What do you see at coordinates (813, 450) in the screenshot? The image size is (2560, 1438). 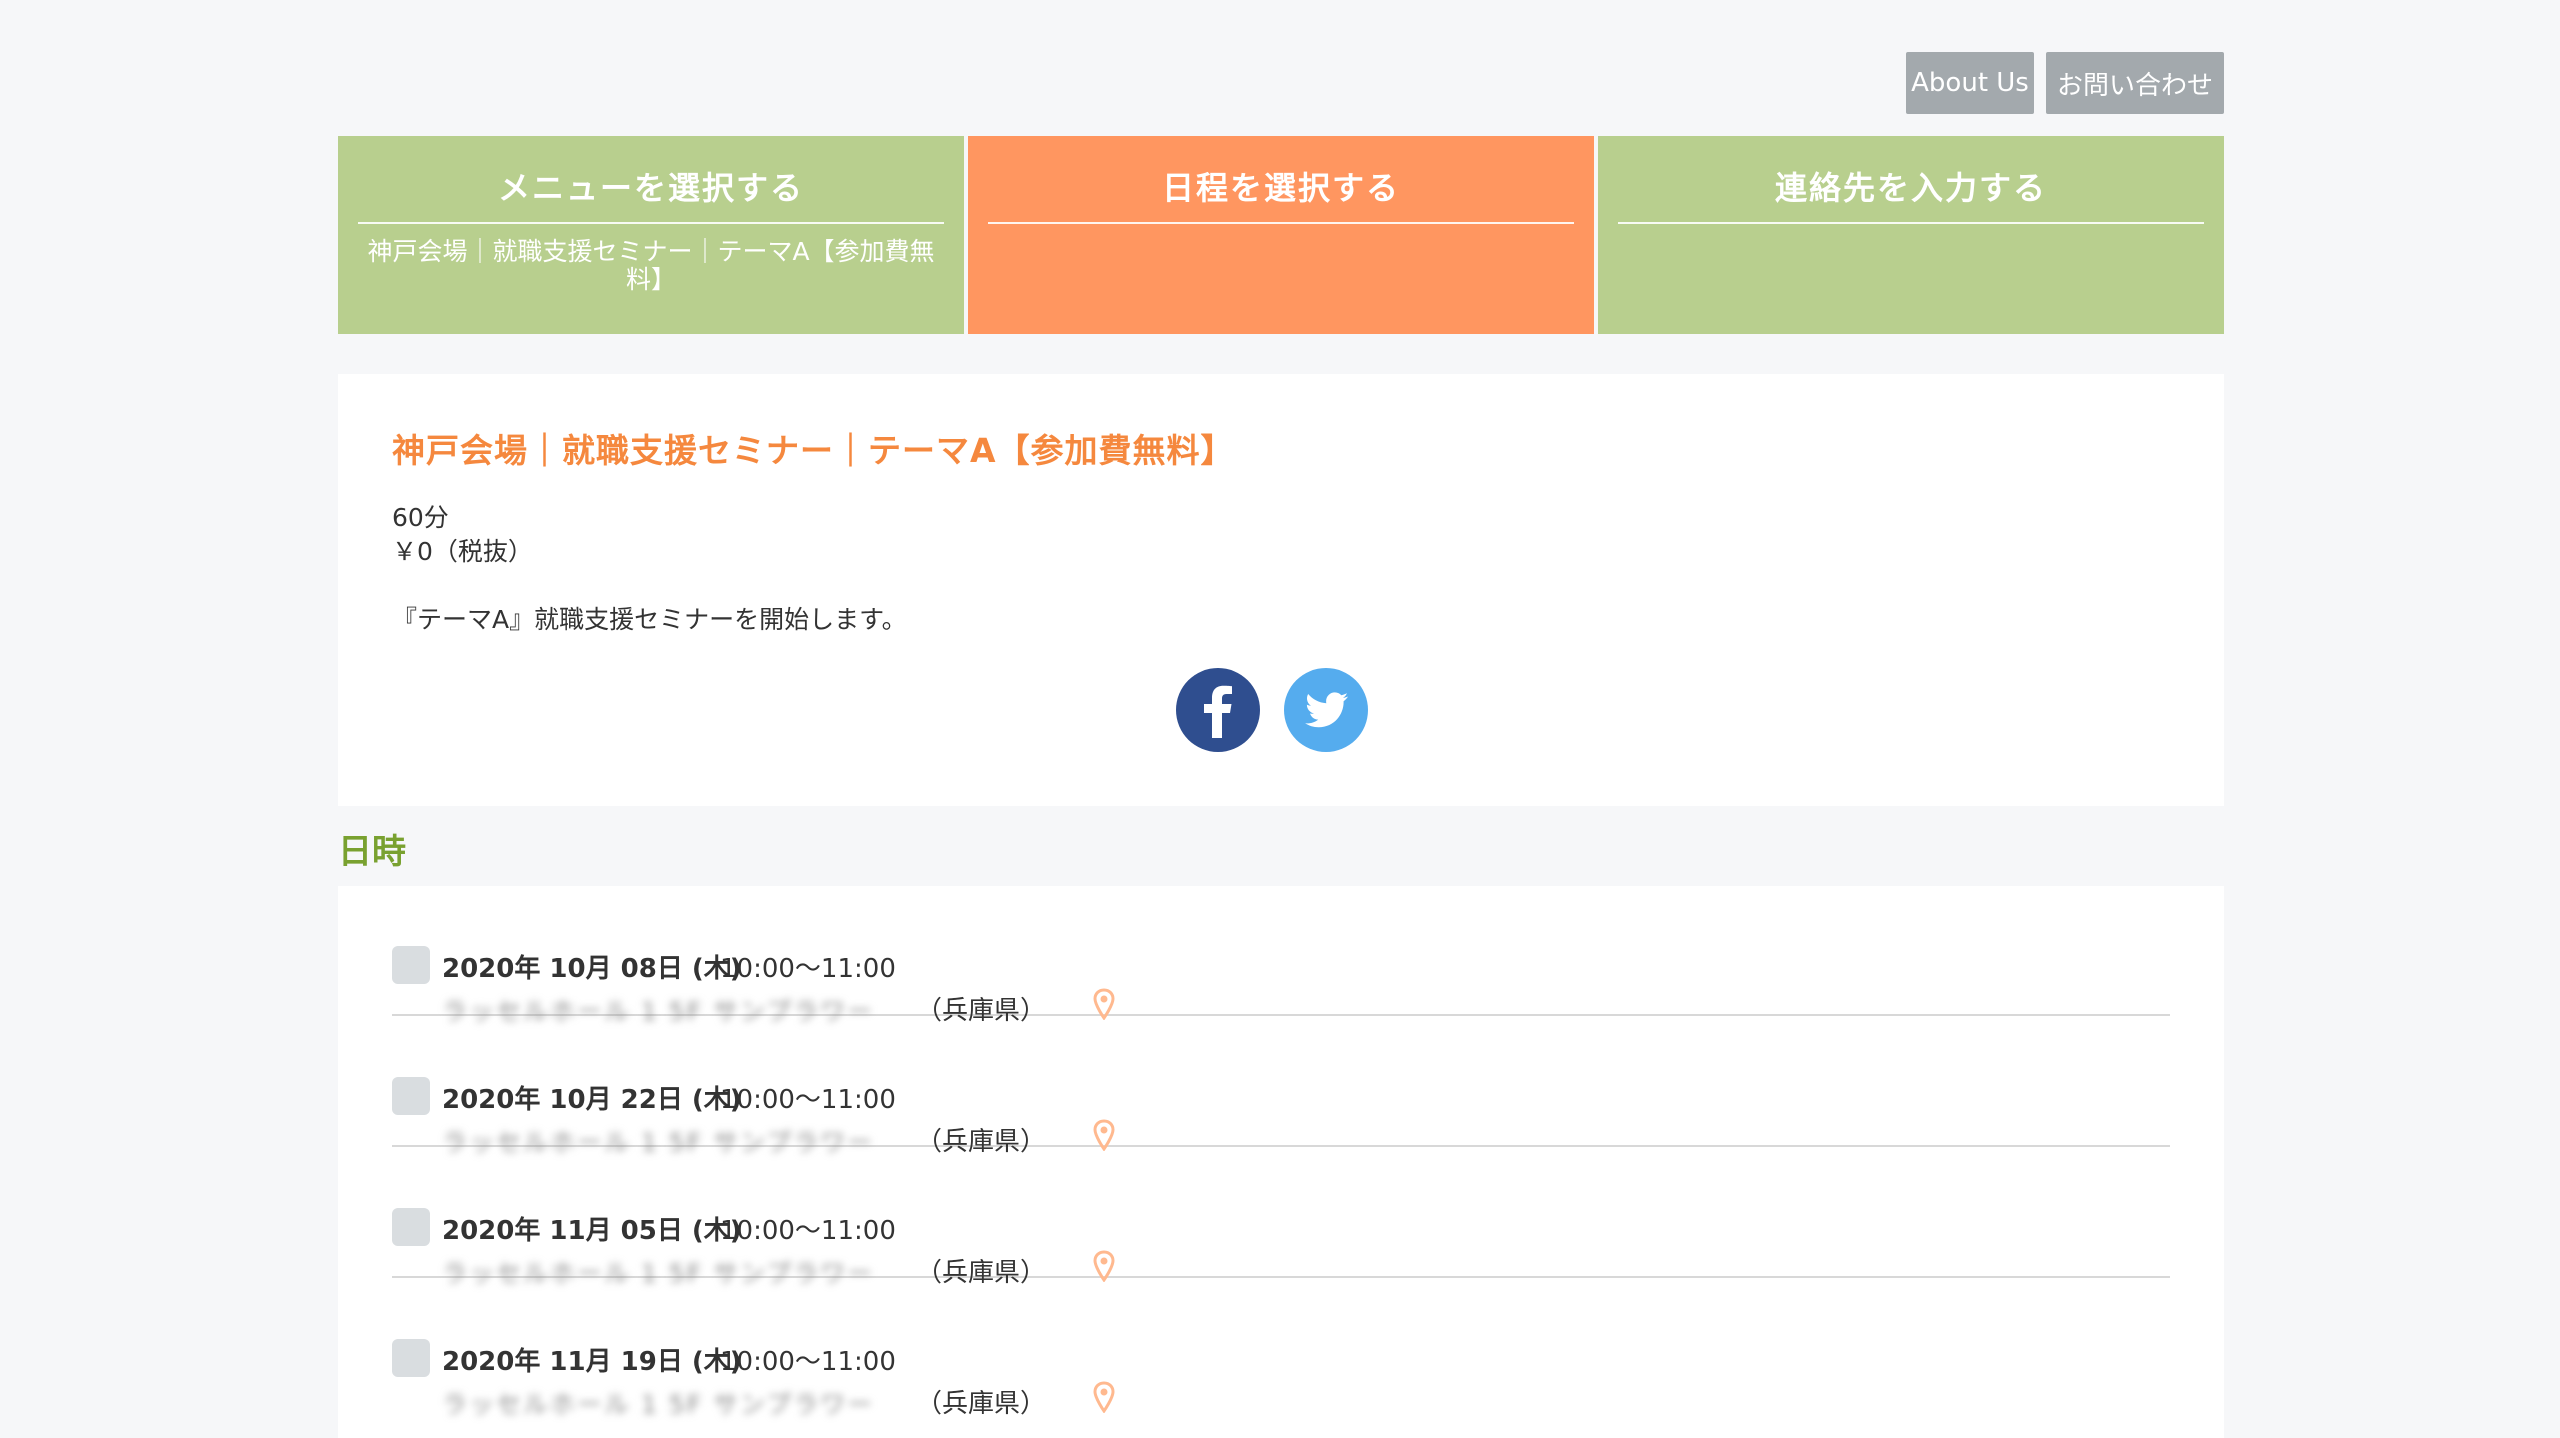 I see `menu-title: 神戸会場｜就職支援セミナー｜テーマA【参加費無料】` at bounding box center [813, 450].